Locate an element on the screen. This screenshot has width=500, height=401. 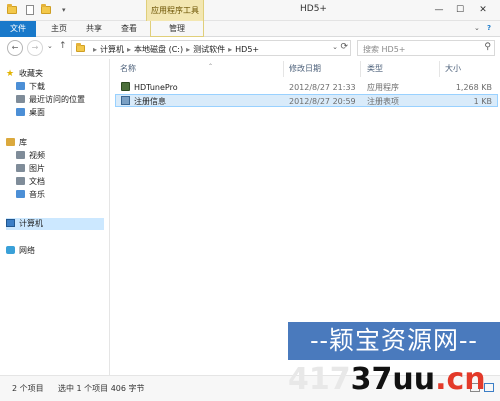
file-size: 1,268 KB is located at coordinates (473, 87).